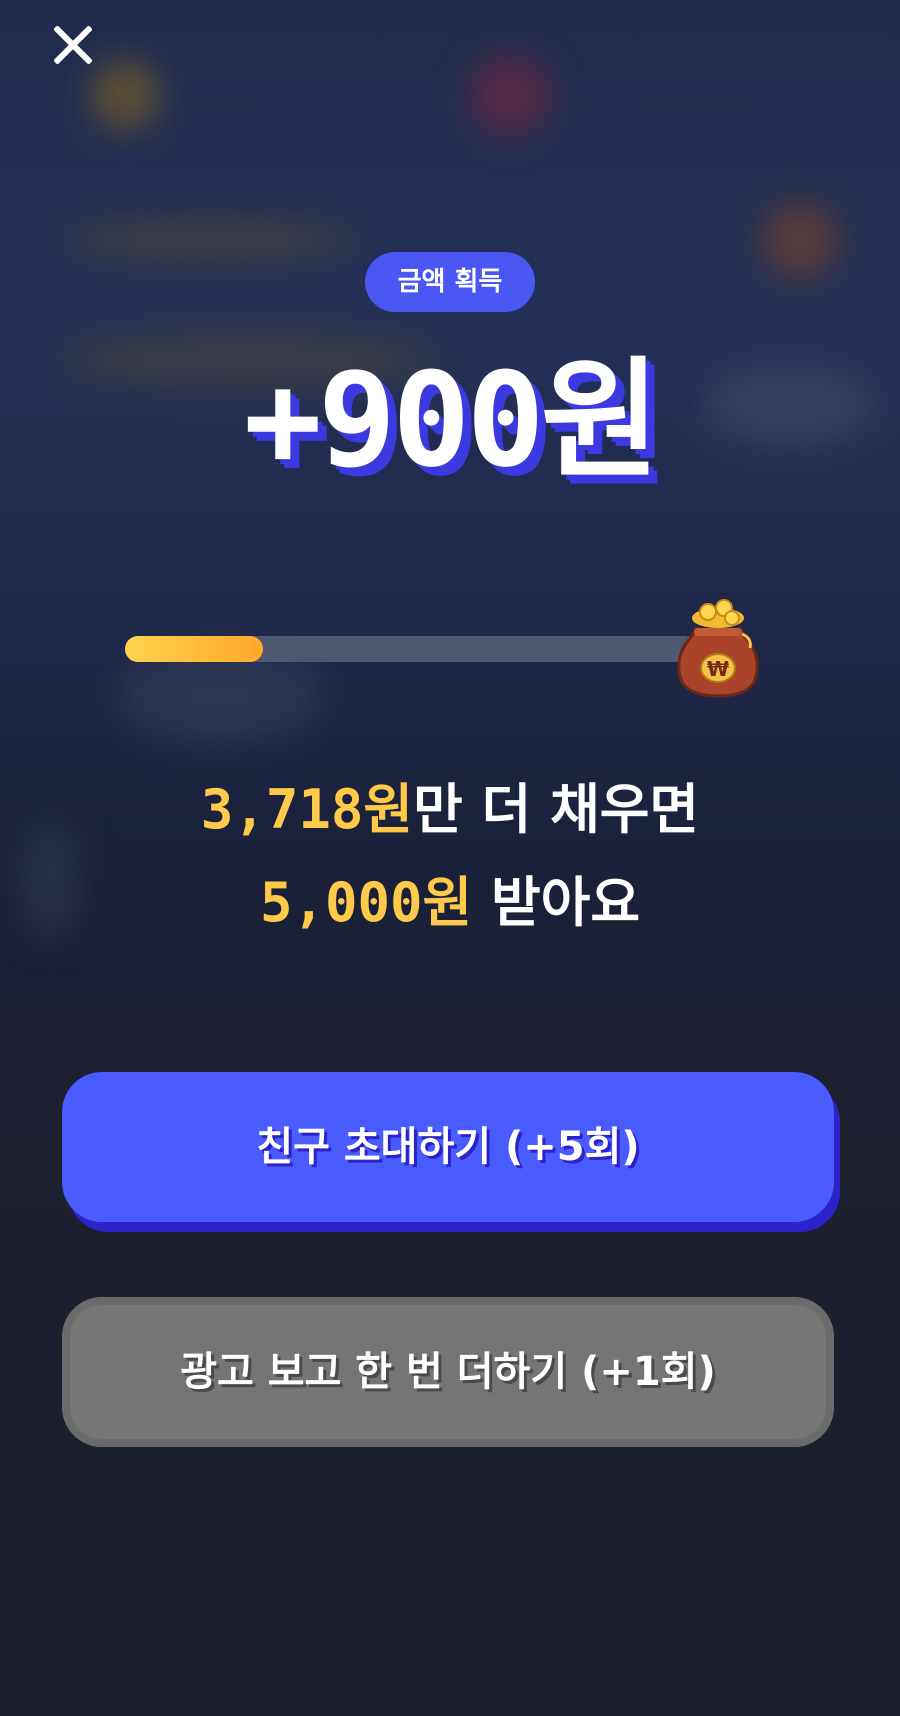 This screenshot has height=1716, width=900. What do you see at coordinates (412, 649) in the screenshot?
I see `progress-bar` at bounding box center [412, 649].